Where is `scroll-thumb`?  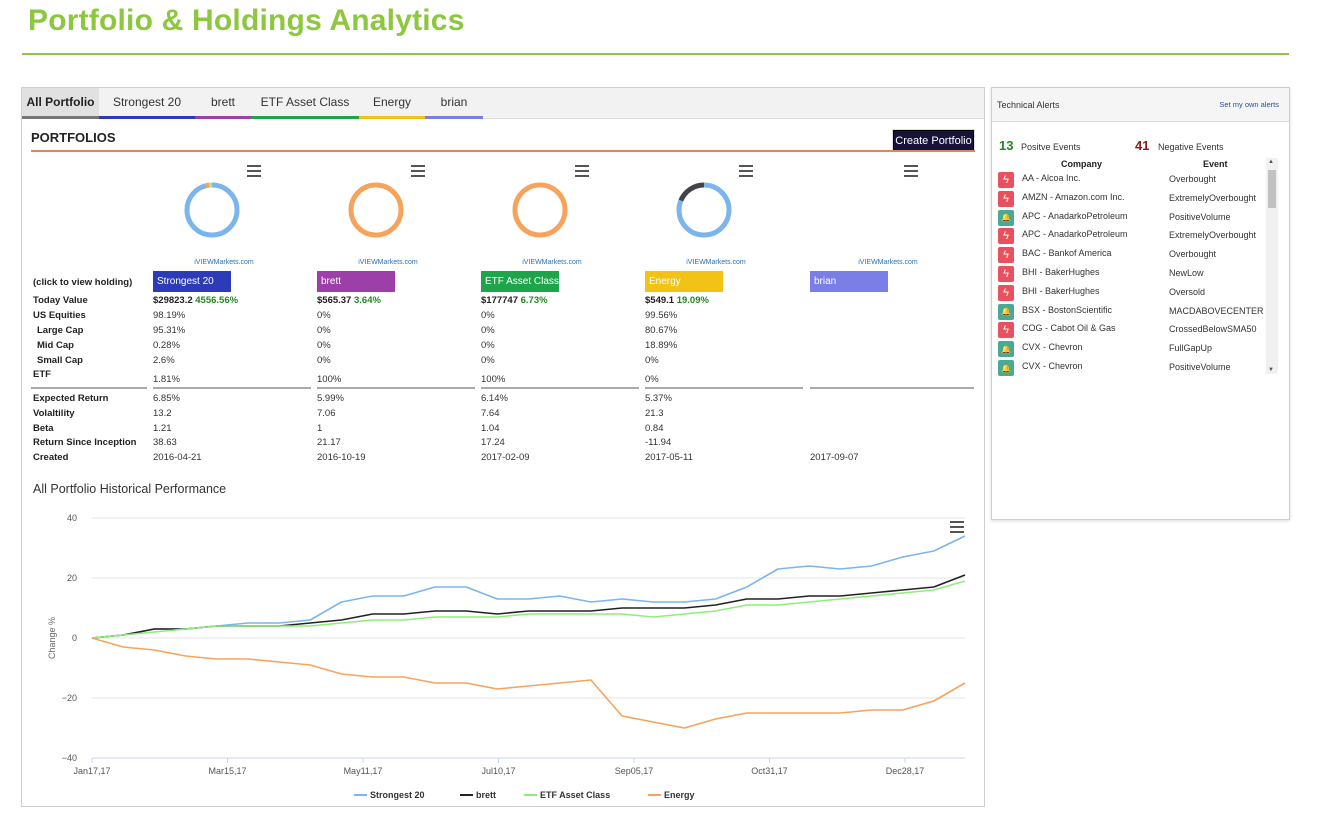 scroll-thumb is located at coordinates (1272, 189).